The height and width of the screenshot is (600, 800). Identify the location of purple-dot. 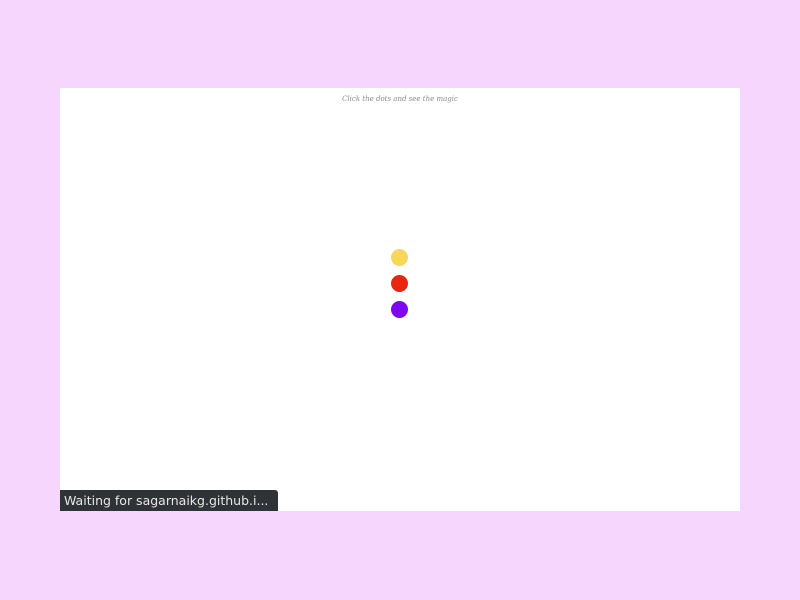
(399, 309).